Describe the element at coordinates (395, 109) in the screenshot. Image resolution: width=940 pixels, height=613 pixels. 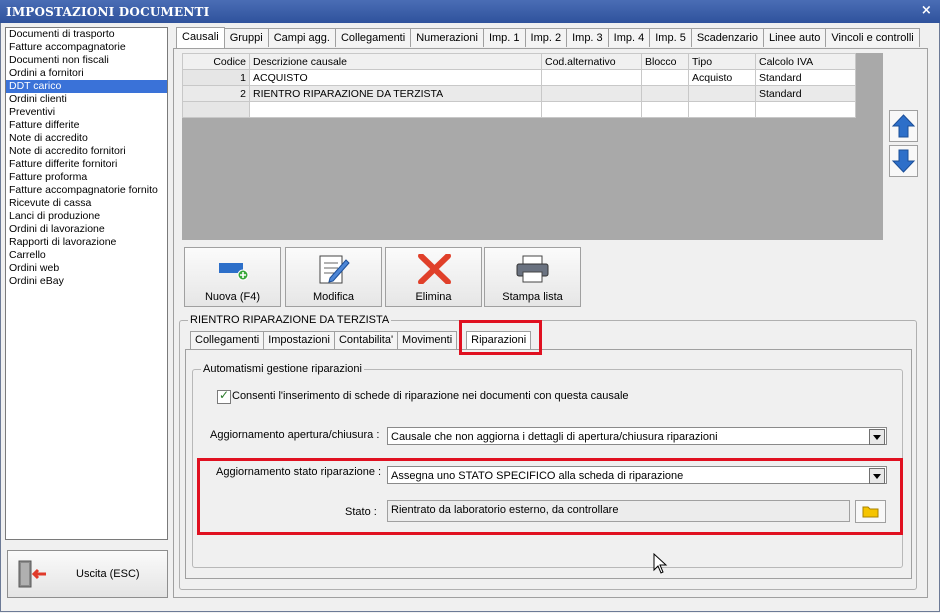
I see `cell-descrizione` at that location.